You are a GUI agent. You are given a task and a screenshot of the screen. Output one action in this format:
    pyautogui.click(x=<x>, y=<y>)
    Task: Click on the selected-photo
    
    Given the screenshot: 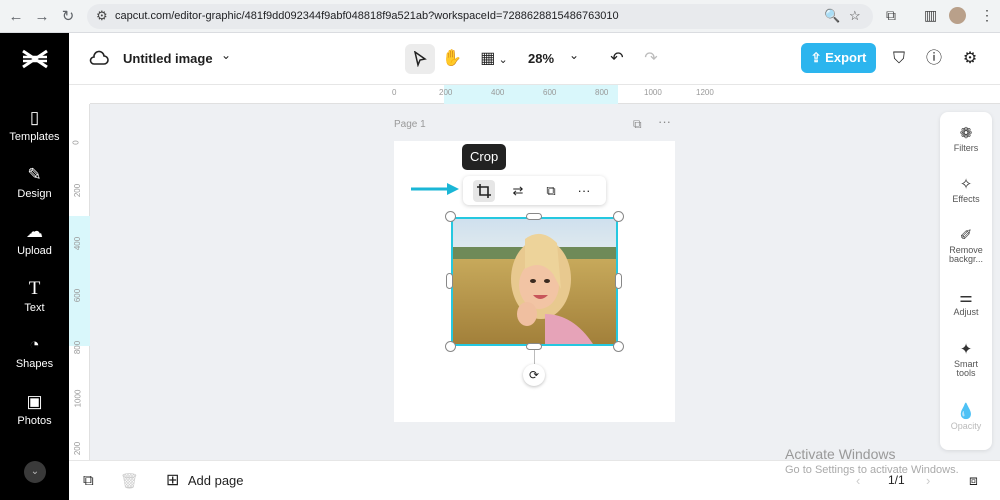 What is the action you would take?
    pyautogui.click(x=534, y=281)
    